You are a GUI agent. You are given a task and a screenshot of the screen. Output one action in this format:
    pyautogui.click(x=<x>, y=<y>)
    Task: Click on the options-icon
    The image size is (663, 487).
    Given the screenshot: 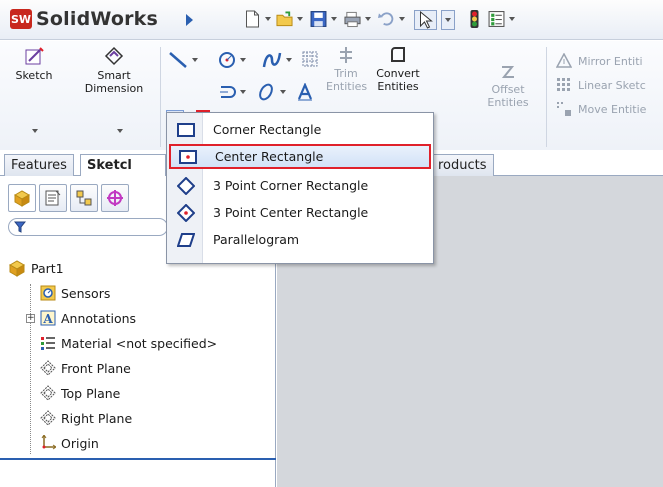 What is the action you would take?
    pyautogui.click(x=496, y=19)
    